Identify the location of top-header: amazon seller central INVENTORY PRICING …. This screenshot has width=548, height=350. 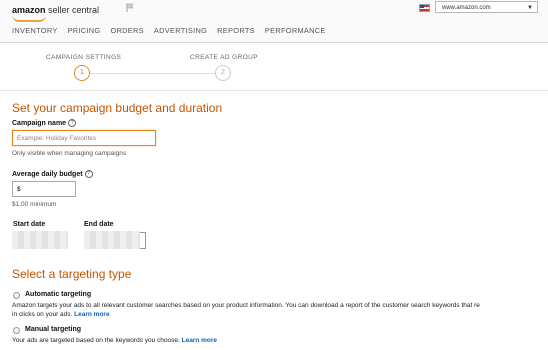
(274, 21).